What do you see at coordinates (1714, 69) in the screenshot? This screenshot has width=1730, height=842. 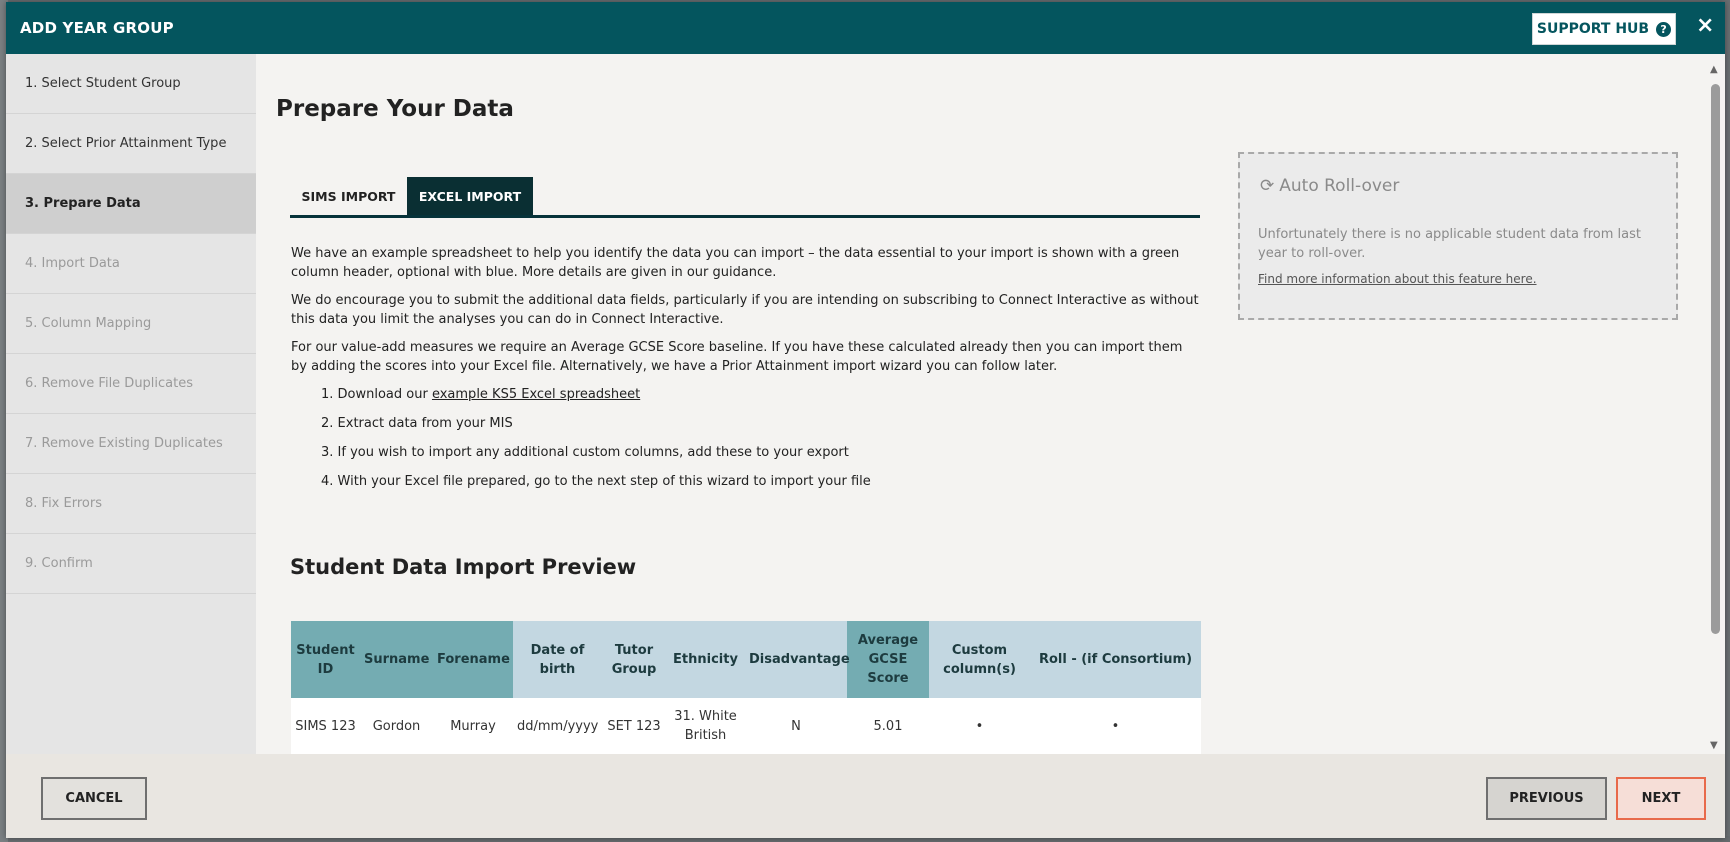 I see `scroll-up-icon: ▲` at bounding box center [1714, 69].